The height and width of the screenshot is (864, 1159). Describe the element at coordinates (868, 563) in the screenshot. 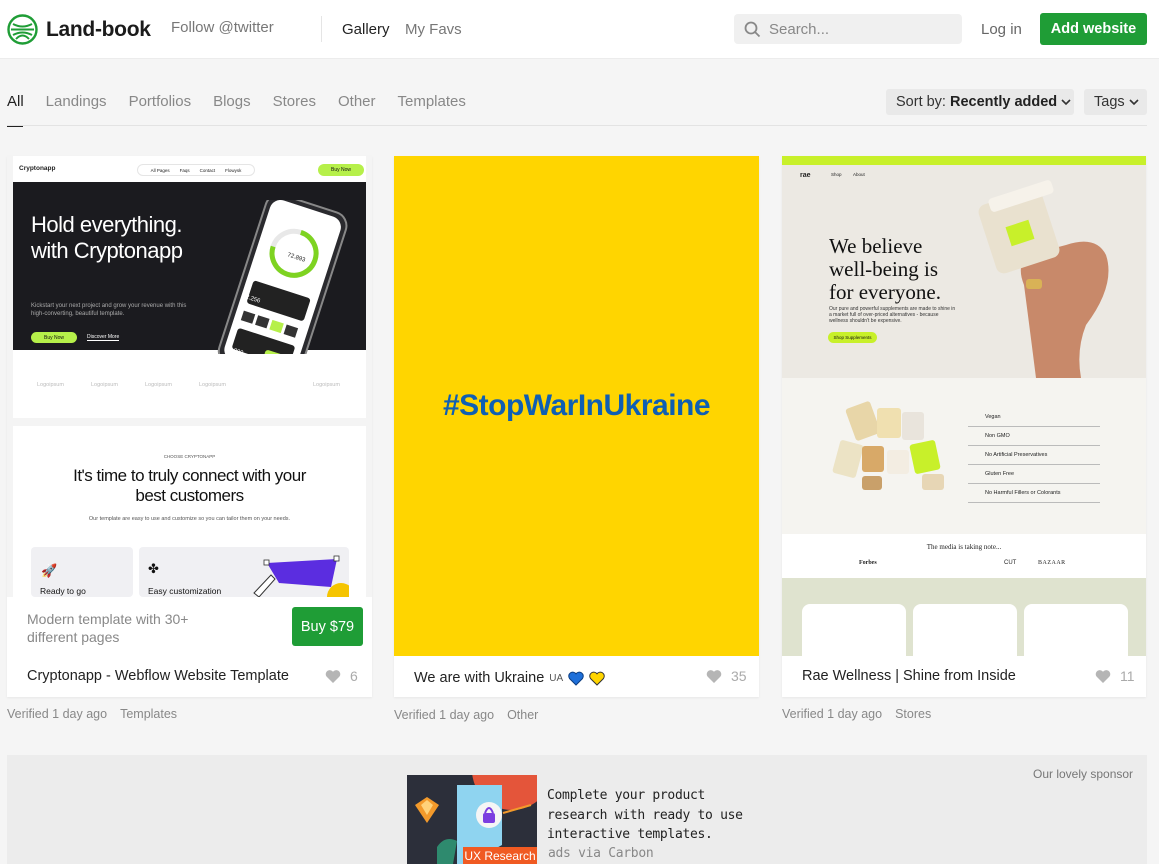

I see `media-logo: Forbes` at that location.